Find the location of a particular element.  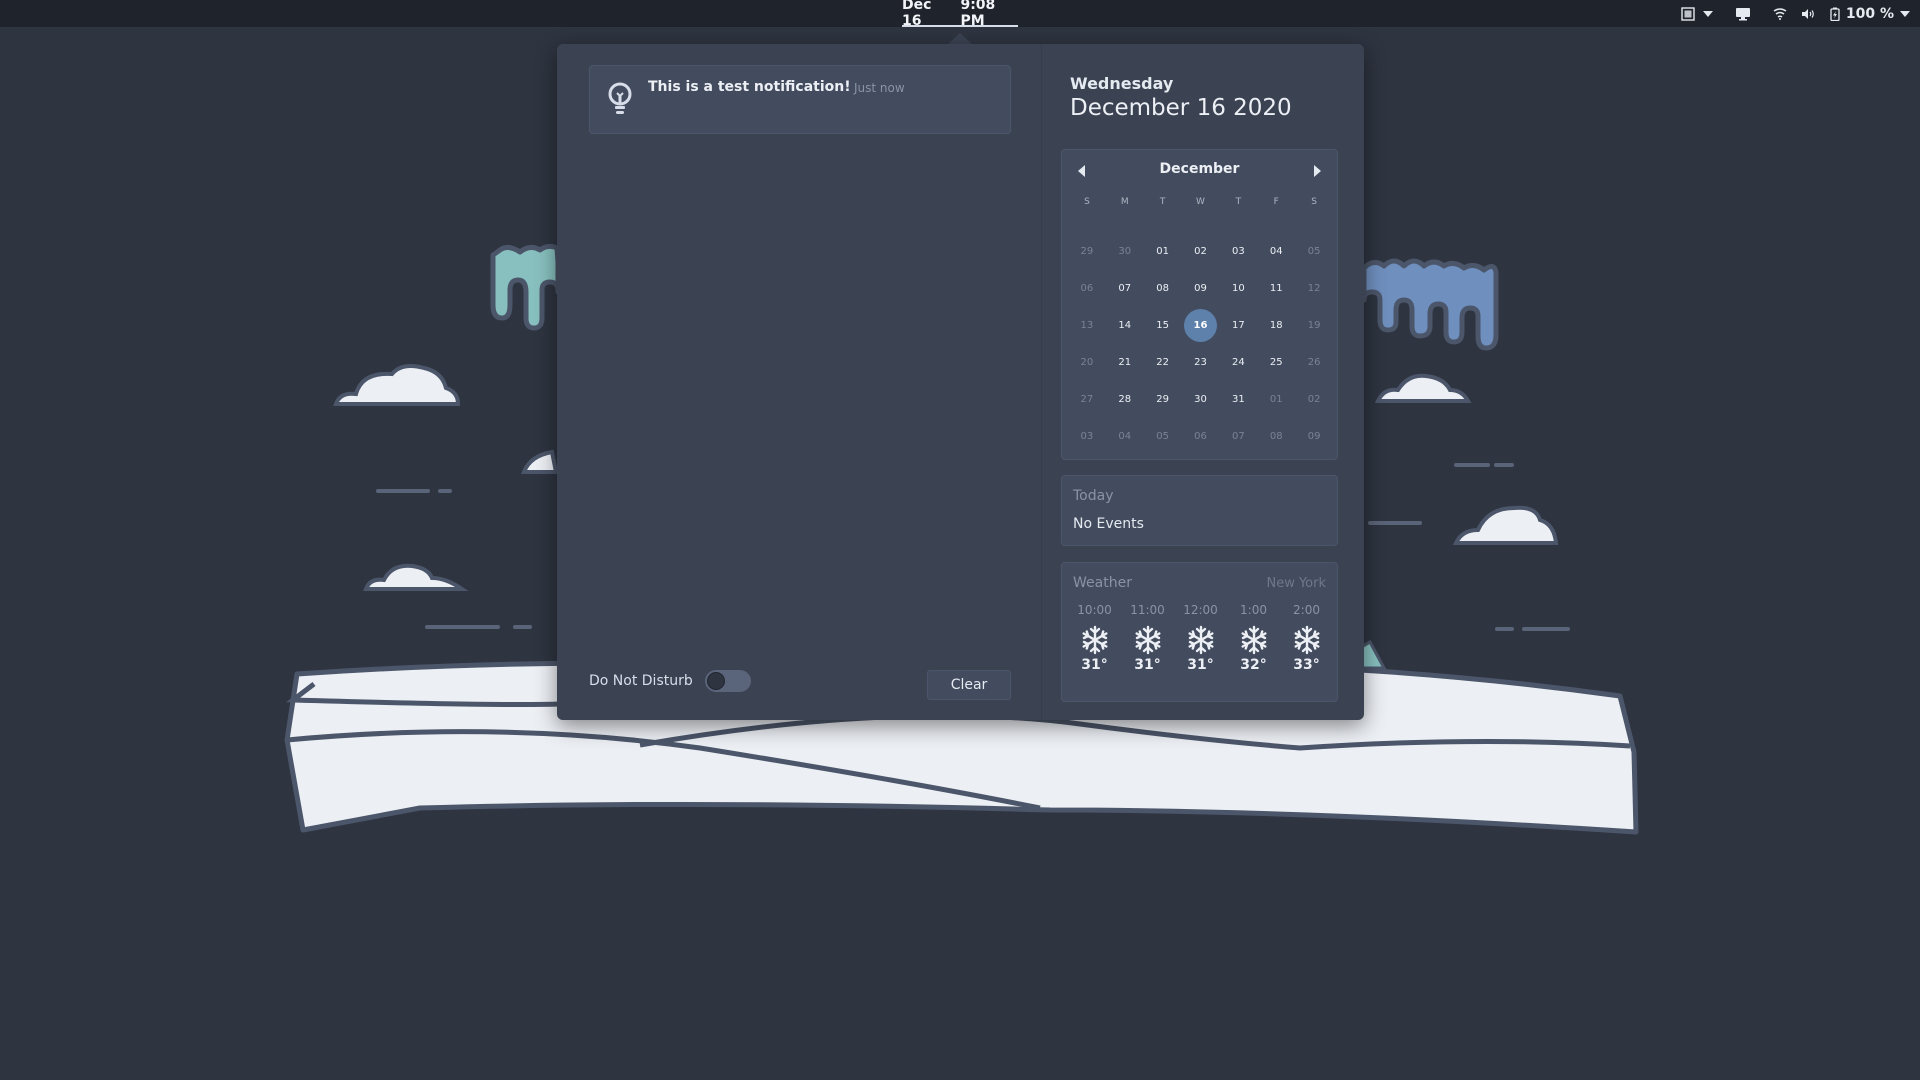

calendar-day-number: 29 is located at coordinates (1087, 251).